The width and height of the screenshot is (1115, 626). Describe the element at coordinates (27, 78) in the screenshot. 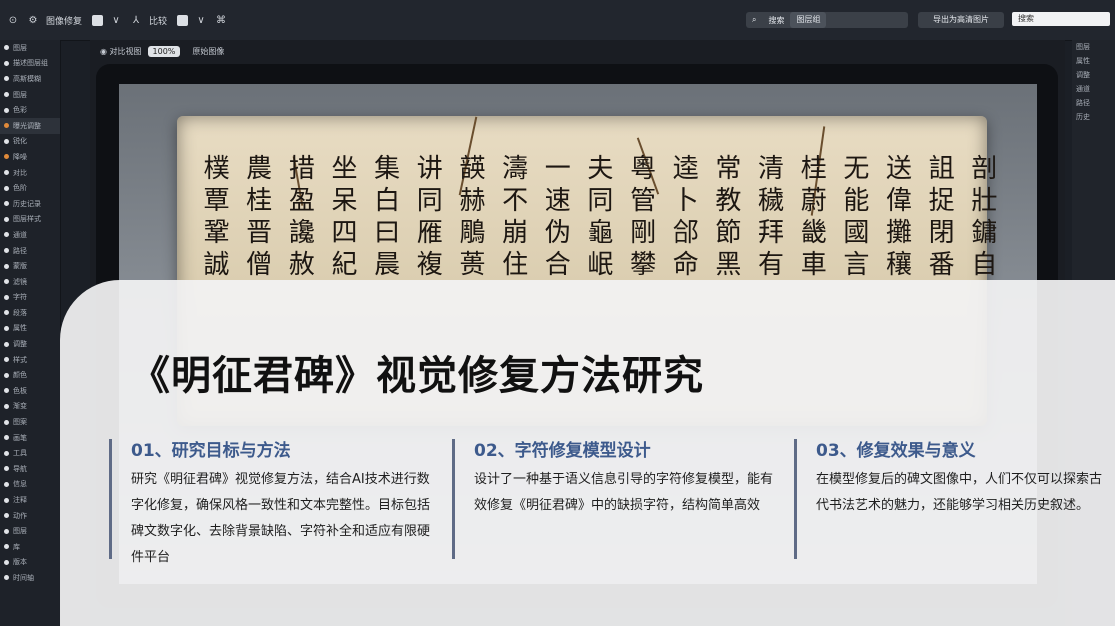

I see `sidebar-item-label: 高斯模糊` at that location.